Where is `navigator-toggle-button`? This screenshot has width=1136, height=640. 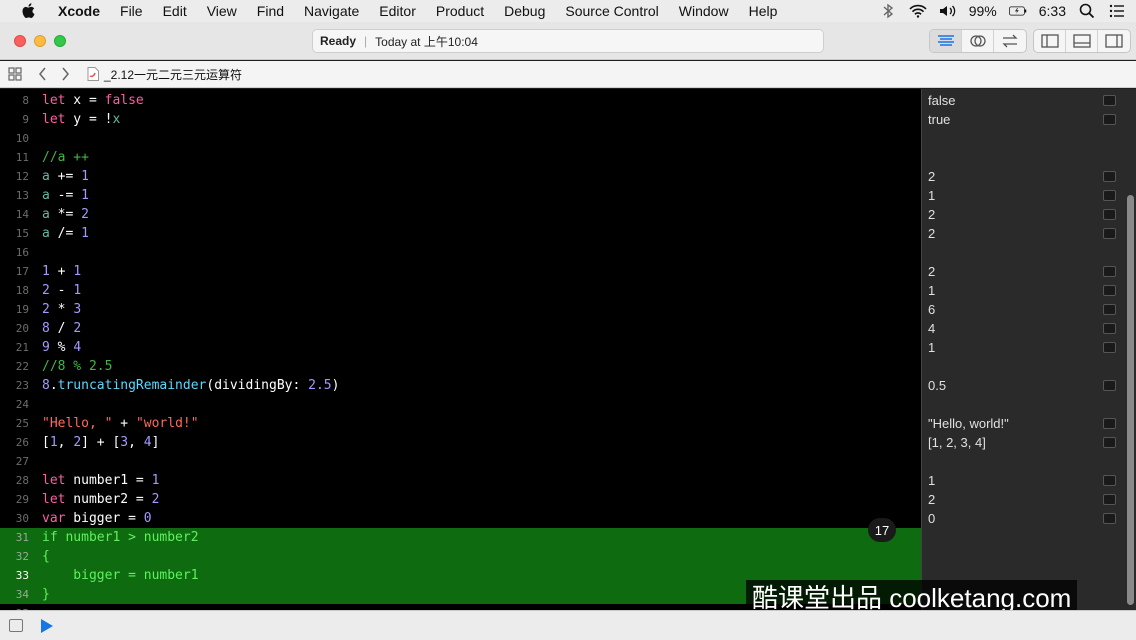 navigator-toggle-button is located at coordinates (1050, 41).